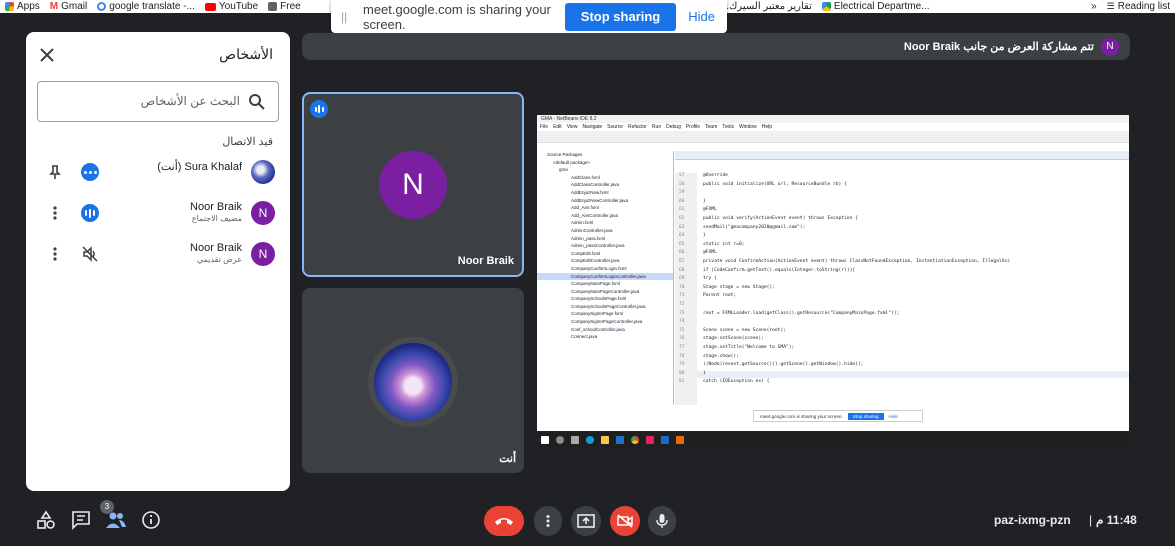  Describe the element at coordinates (682, 373) in the screenshot. I see `line-number: 80` at that location.